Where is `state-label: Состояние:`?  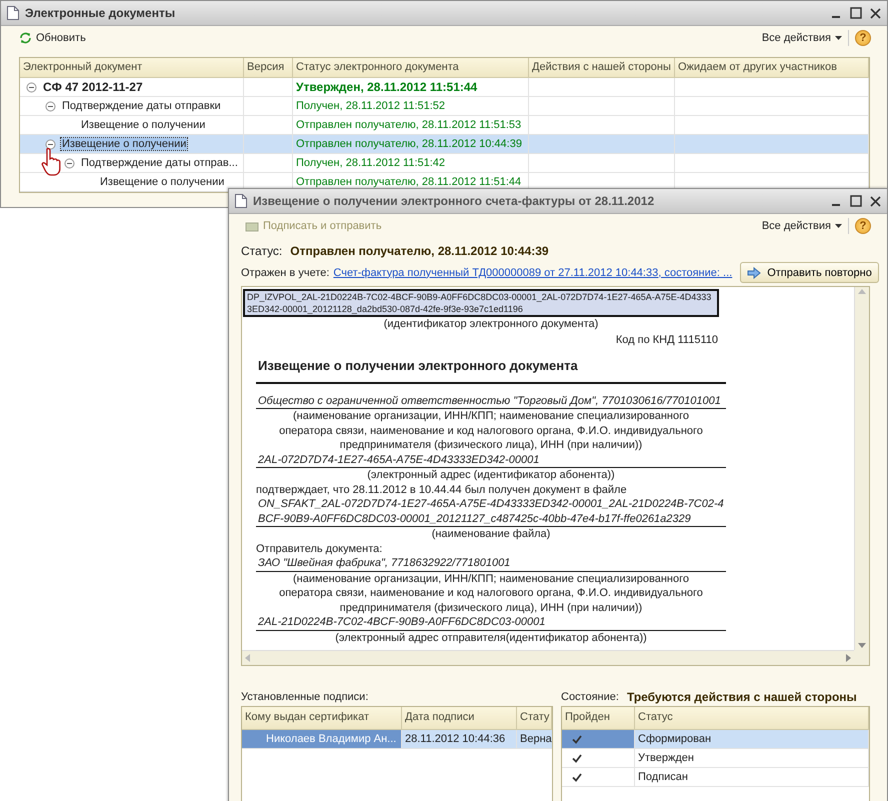
state-label: Состояние: is located at coordinates (590, 697).